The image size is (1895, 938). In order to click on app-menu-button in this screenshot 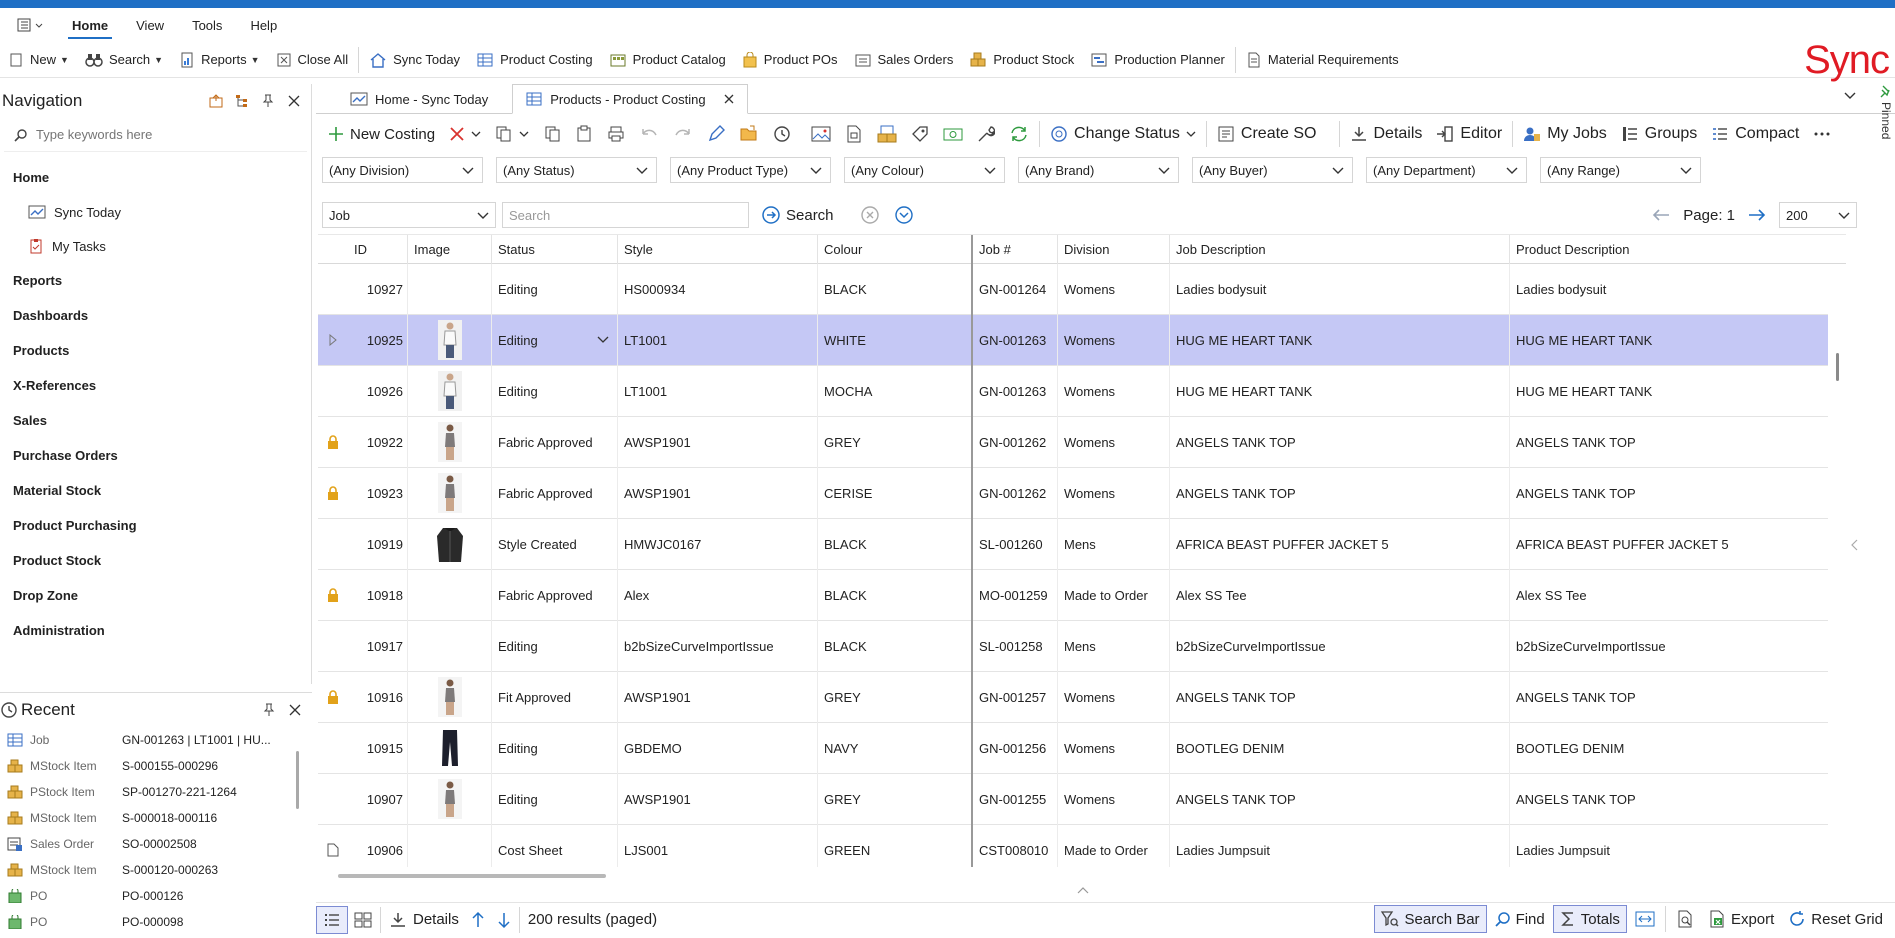, I will do `click(29, 25)`.